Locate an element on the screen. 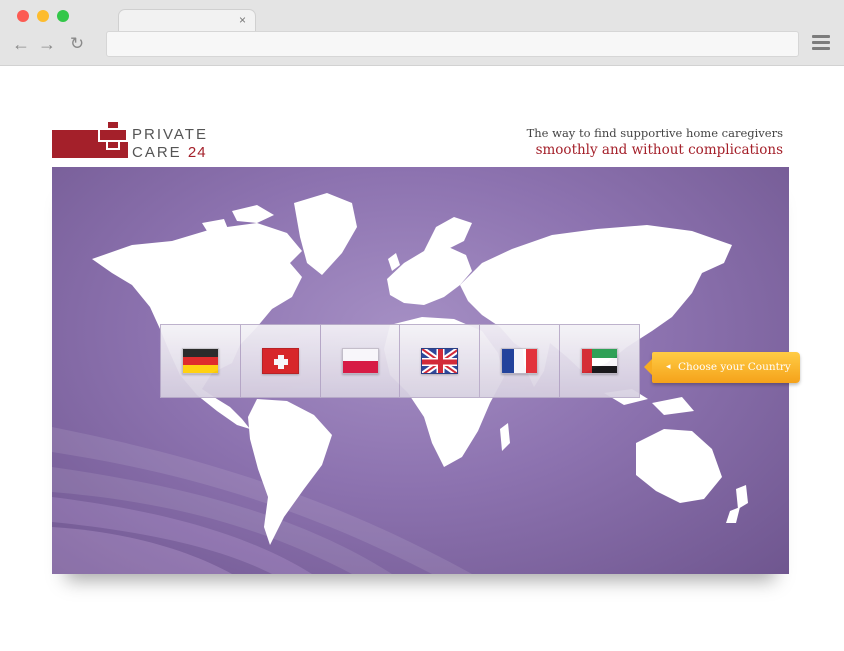 Image resolution: width=844 pixels, height=651 pixels. flag-option-germany is located at coordinates (201, 361).